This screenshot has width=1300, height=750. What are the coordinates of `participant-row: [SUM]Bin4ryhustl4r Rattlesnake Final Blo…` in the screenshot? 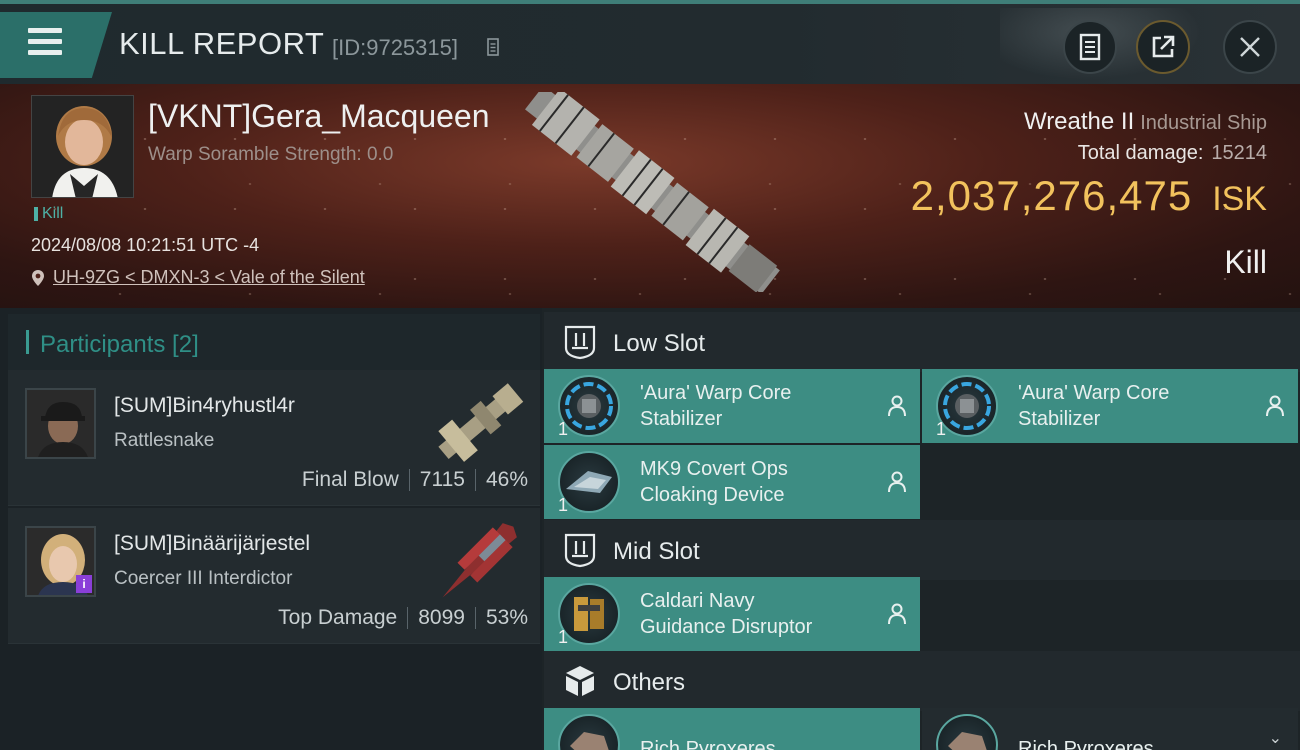 It's located at (274, 438).